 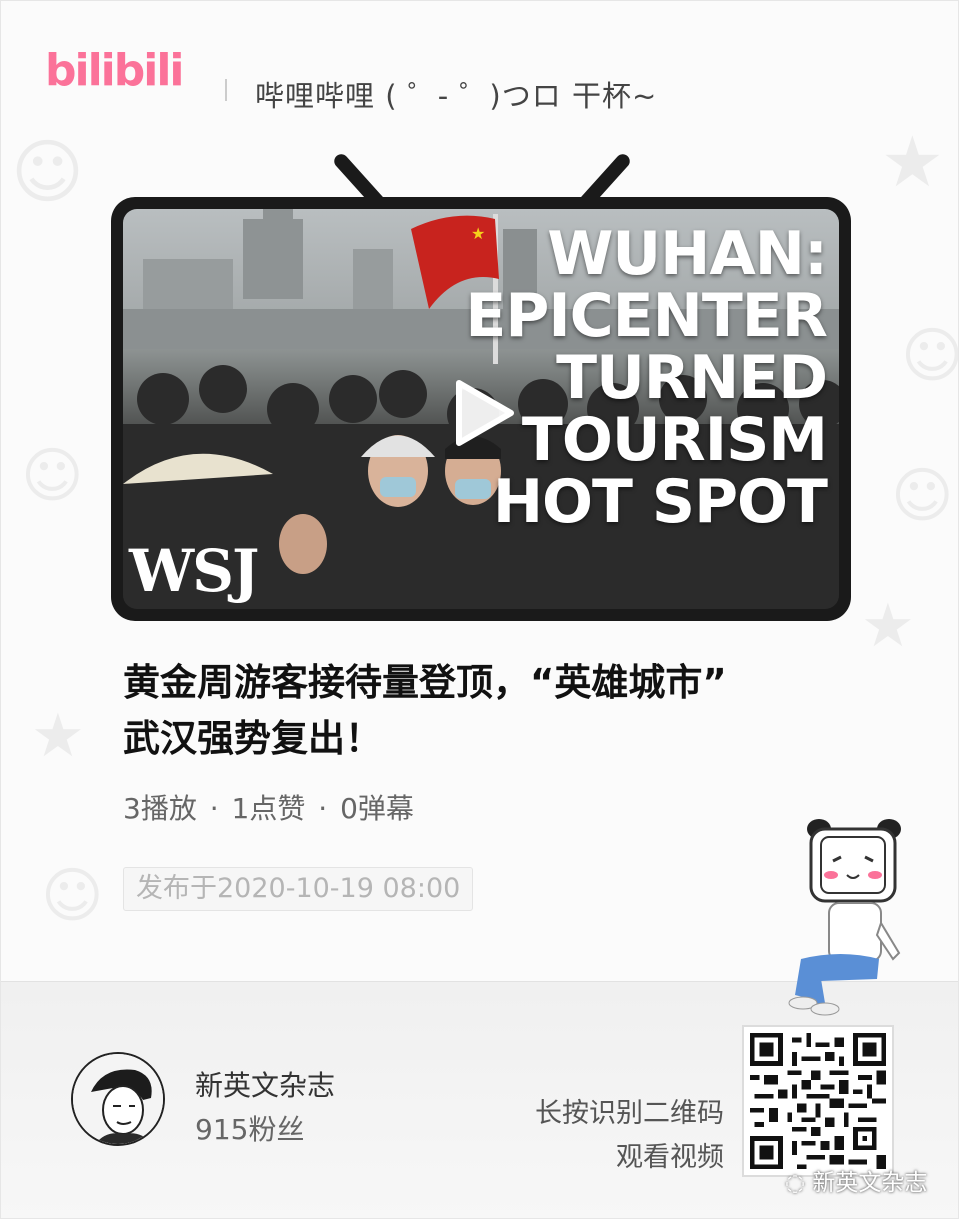 What do you see at coordinates (298, 889) in the screenshot?
I see `publish-time: 发布于2020-10-19 08:00` at bounding box center [298, 889].